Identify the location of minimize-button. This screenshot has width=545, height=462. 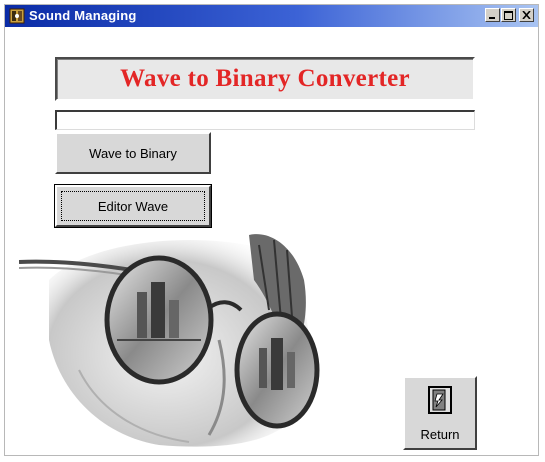
(492, 15).